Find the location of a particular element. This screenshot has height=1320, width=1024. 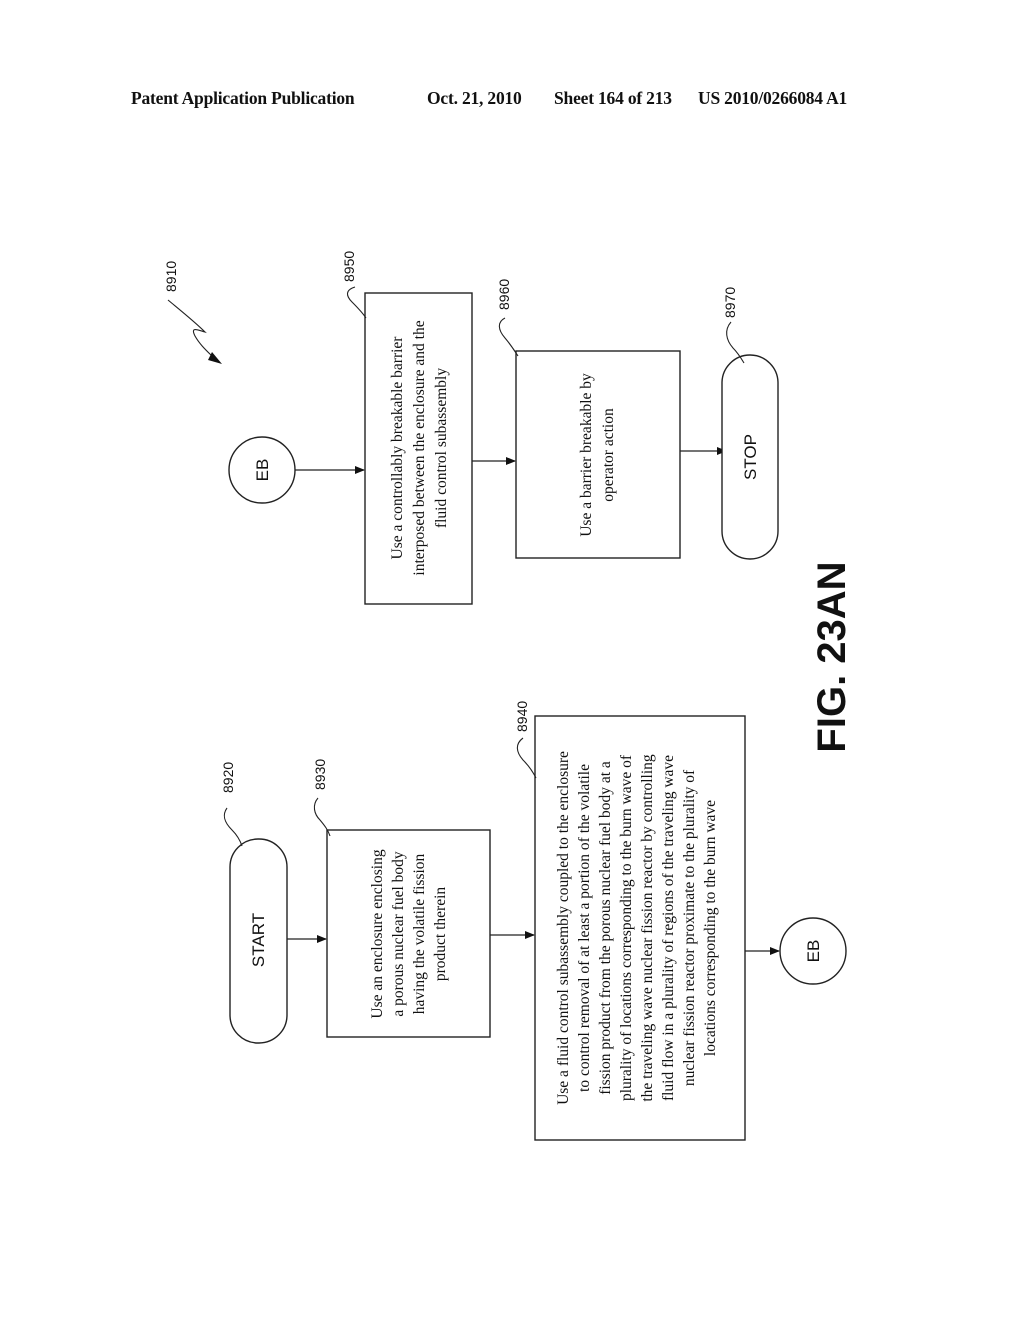

connector-eb-in-label: EB is located at coordinates (262, 470).